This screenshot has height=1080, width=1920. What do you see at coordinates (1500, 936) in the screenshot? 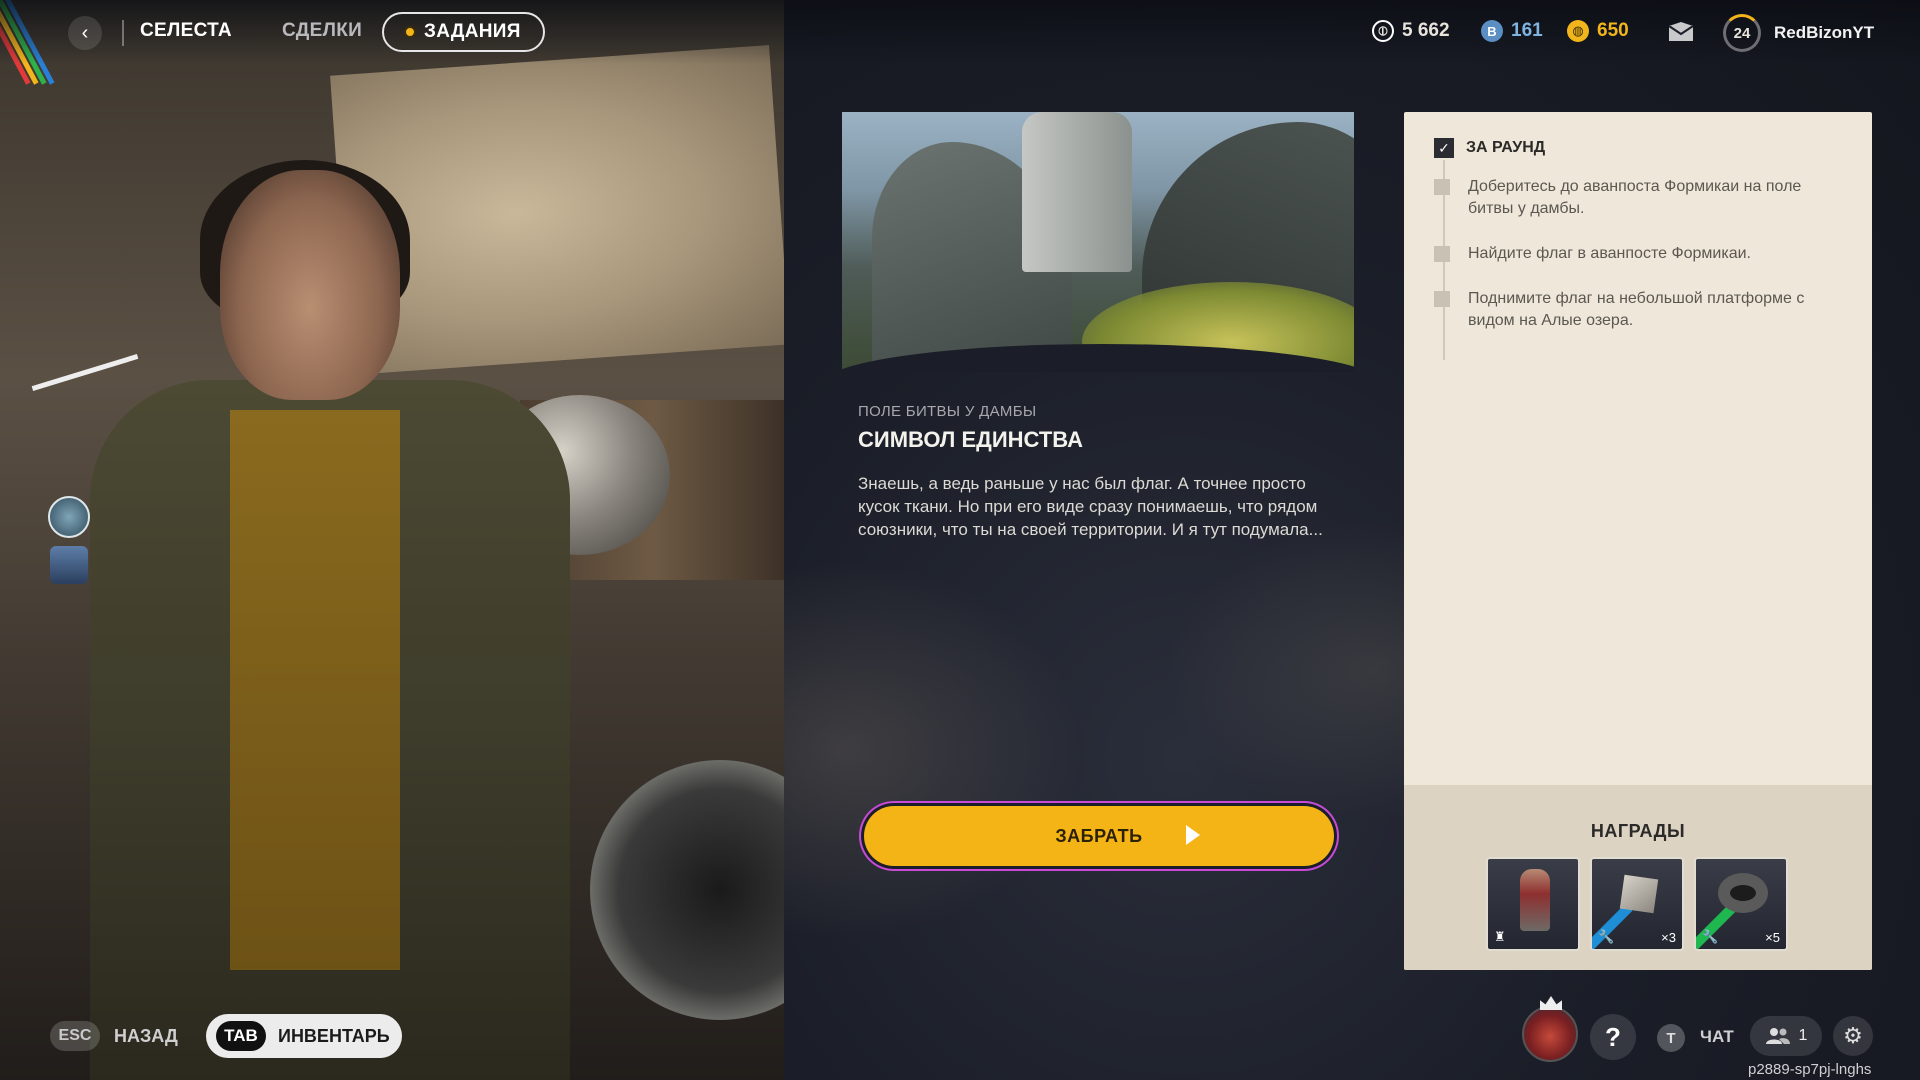
I see `outfit-type-icon: ♜` at bounding box center [1500, 936].